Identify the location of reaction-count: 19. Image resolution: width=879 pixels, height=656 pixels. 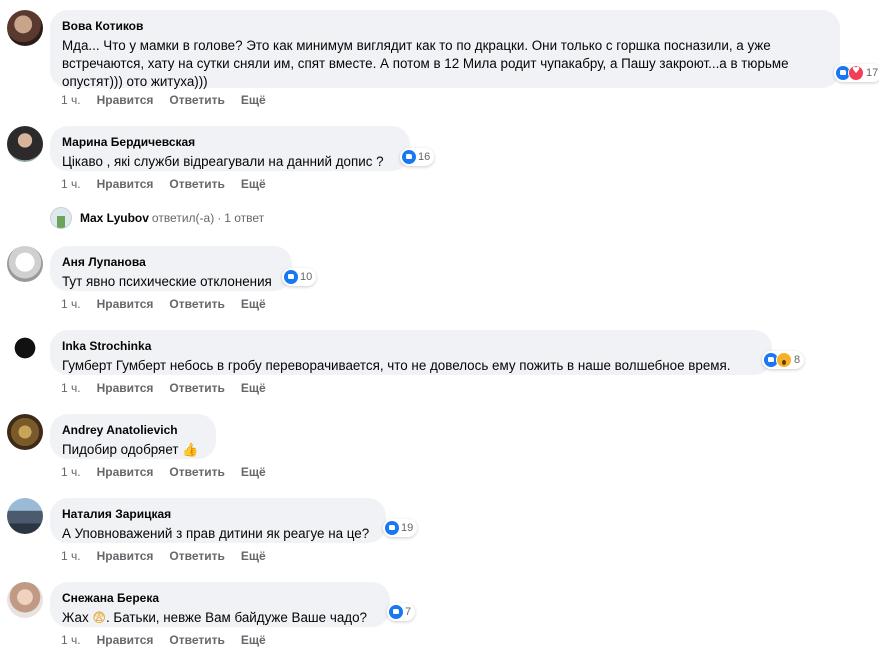
(400, 528).